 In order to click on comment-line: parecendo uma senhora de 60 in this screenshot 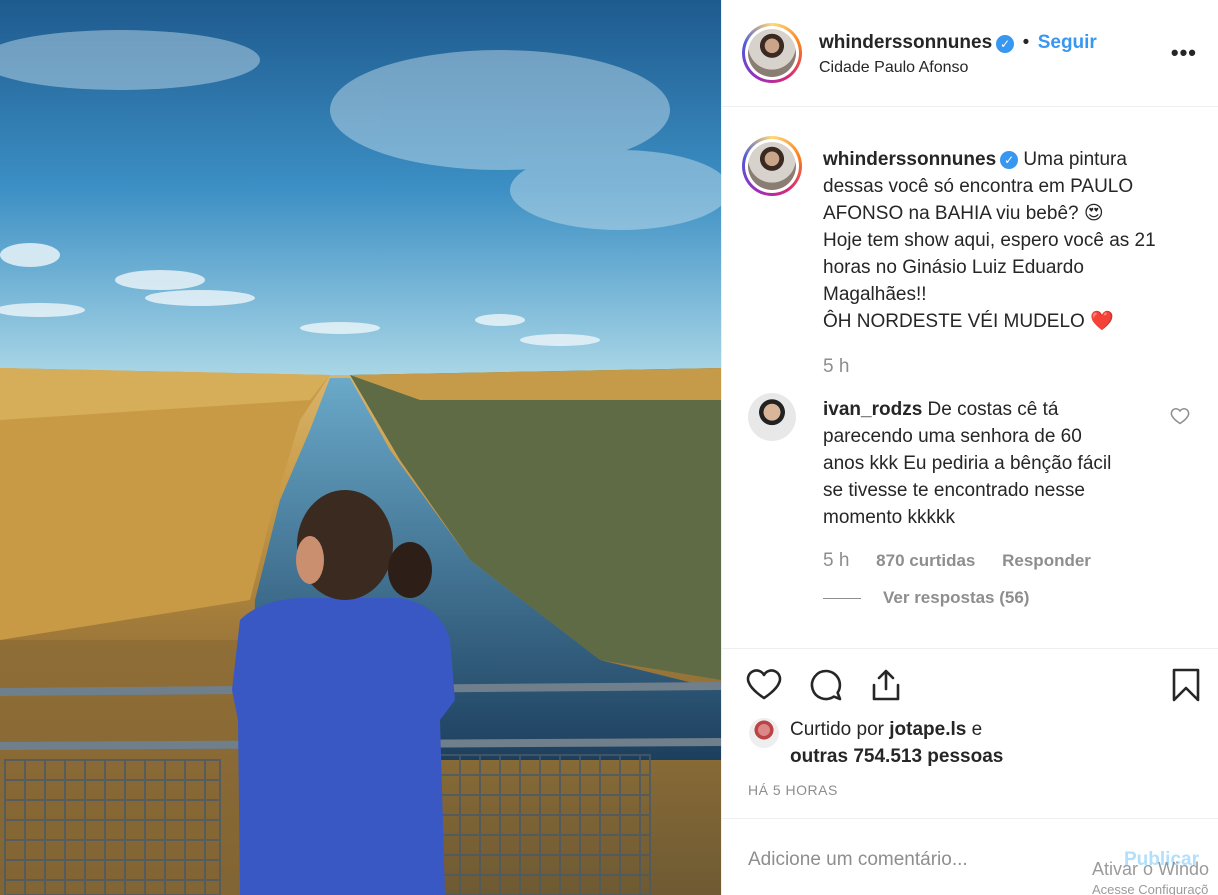, I will do `click(952, 436)`.